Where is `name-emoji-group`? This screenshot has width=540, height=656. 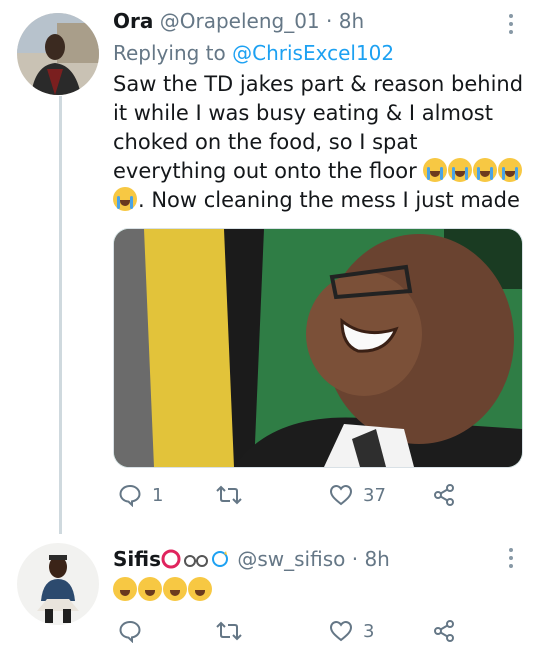 name-emoji-group is located at coordinates (196, 559).